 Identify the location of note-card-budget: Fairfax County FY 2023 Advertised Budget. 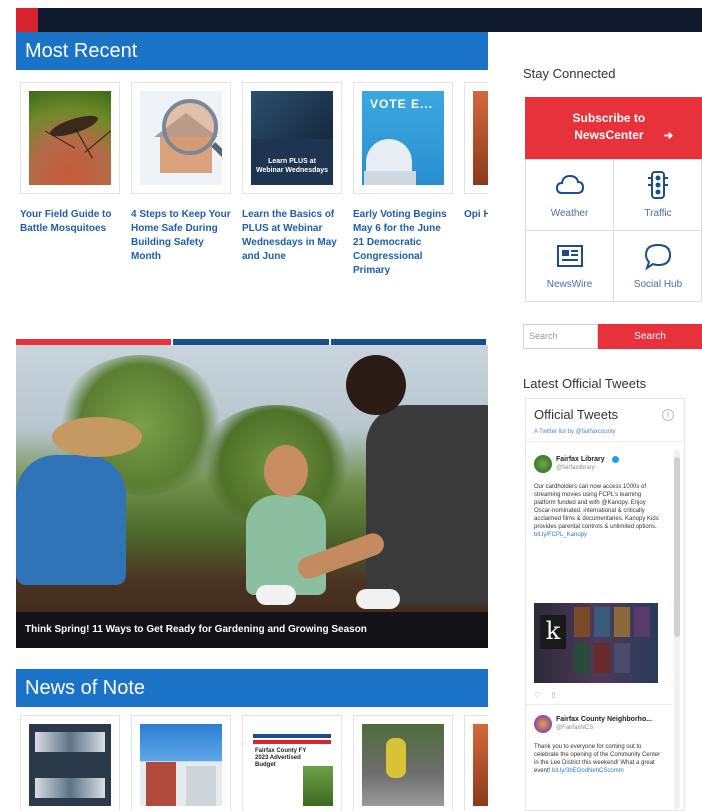
(292, 763).